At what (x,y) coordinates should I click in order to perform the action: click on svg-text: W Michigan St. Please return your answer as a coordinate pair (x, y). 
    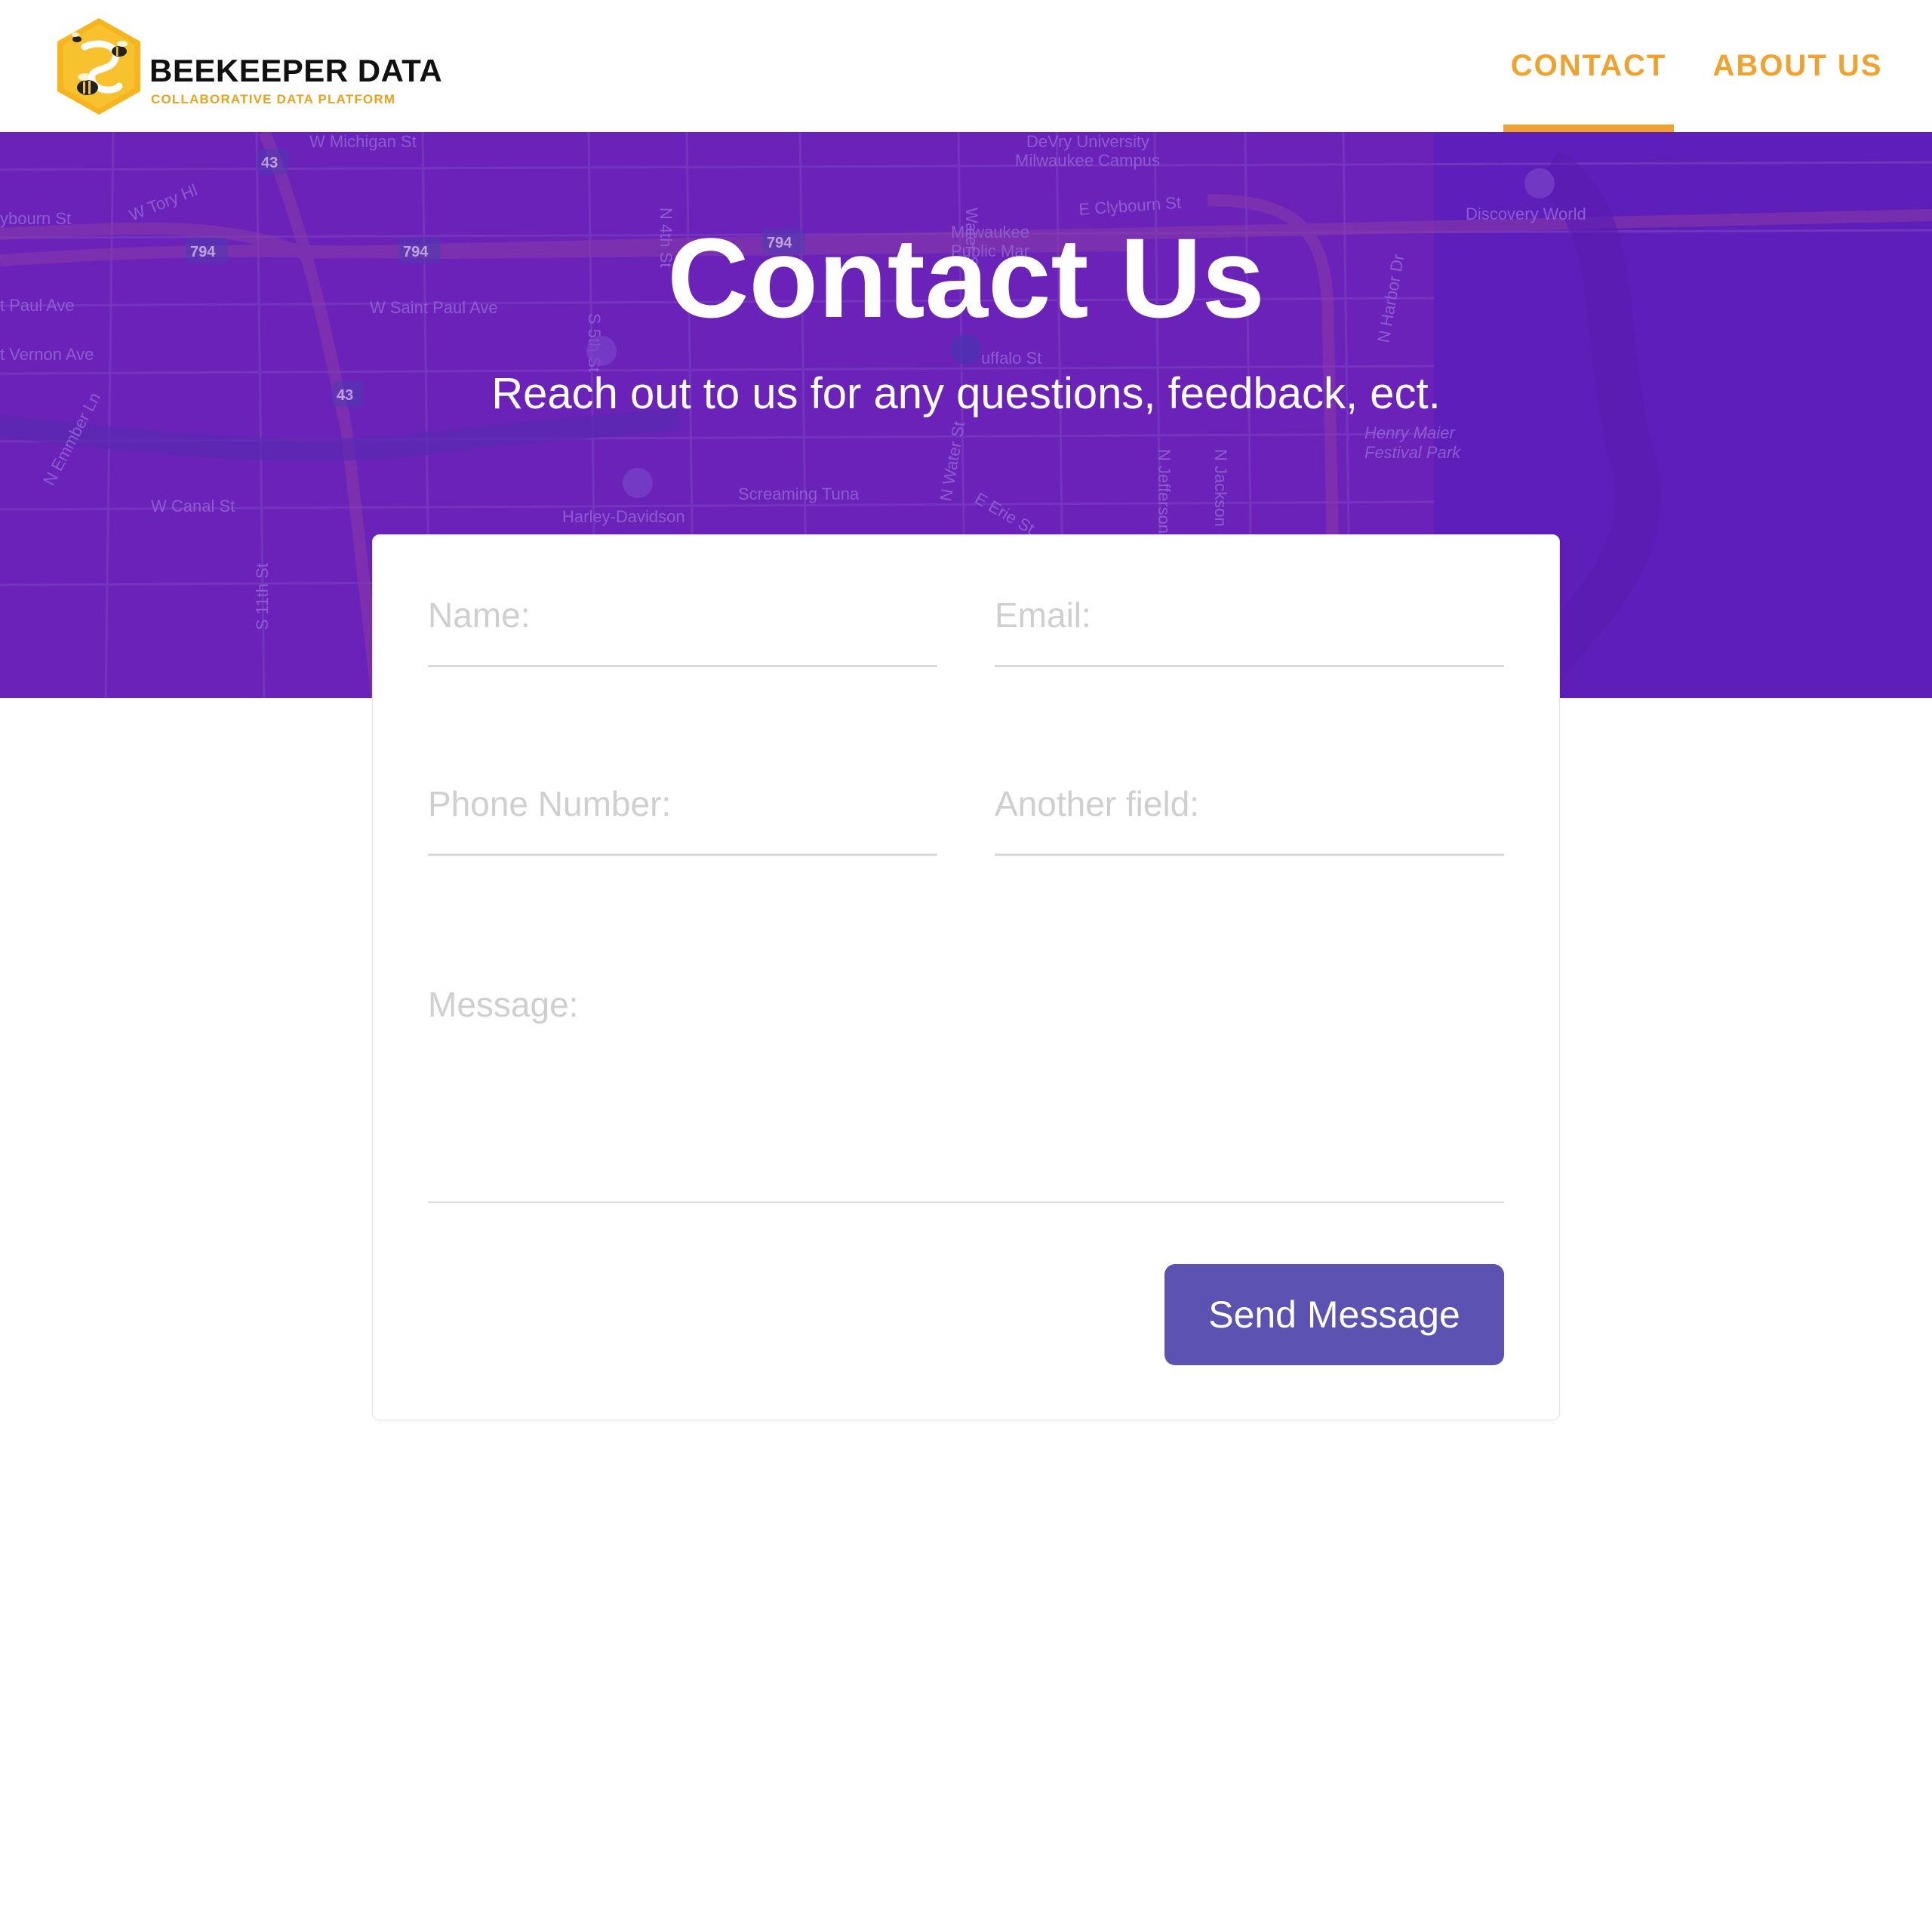
    Looking at the image, I should click on (363, 141).